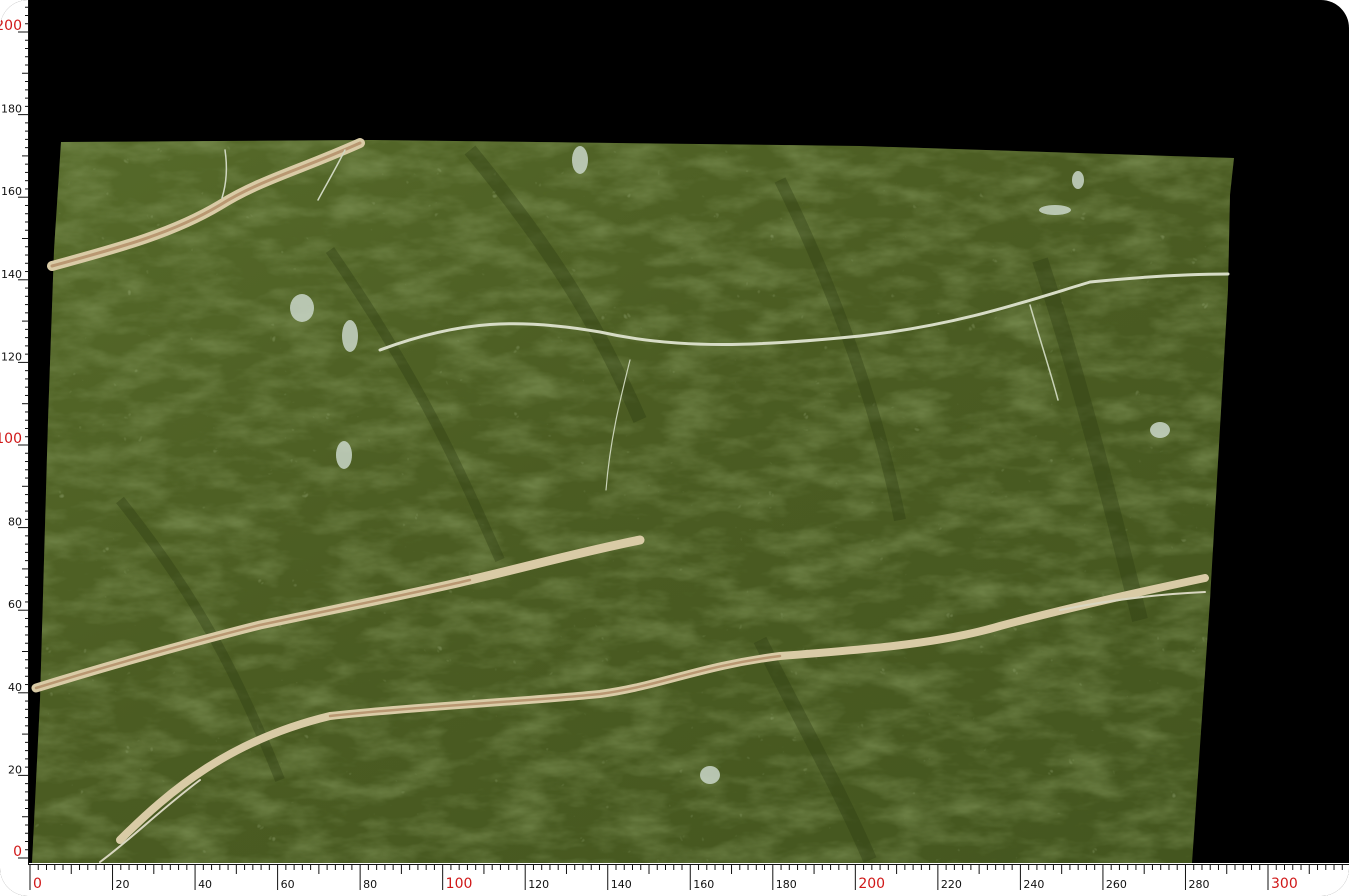 The width and height of the screenshot is (1349, 896). Describe the element at coordinates (1116, 884) in the screenshot. I see `horizontal-ruler-label: 260` at that location.